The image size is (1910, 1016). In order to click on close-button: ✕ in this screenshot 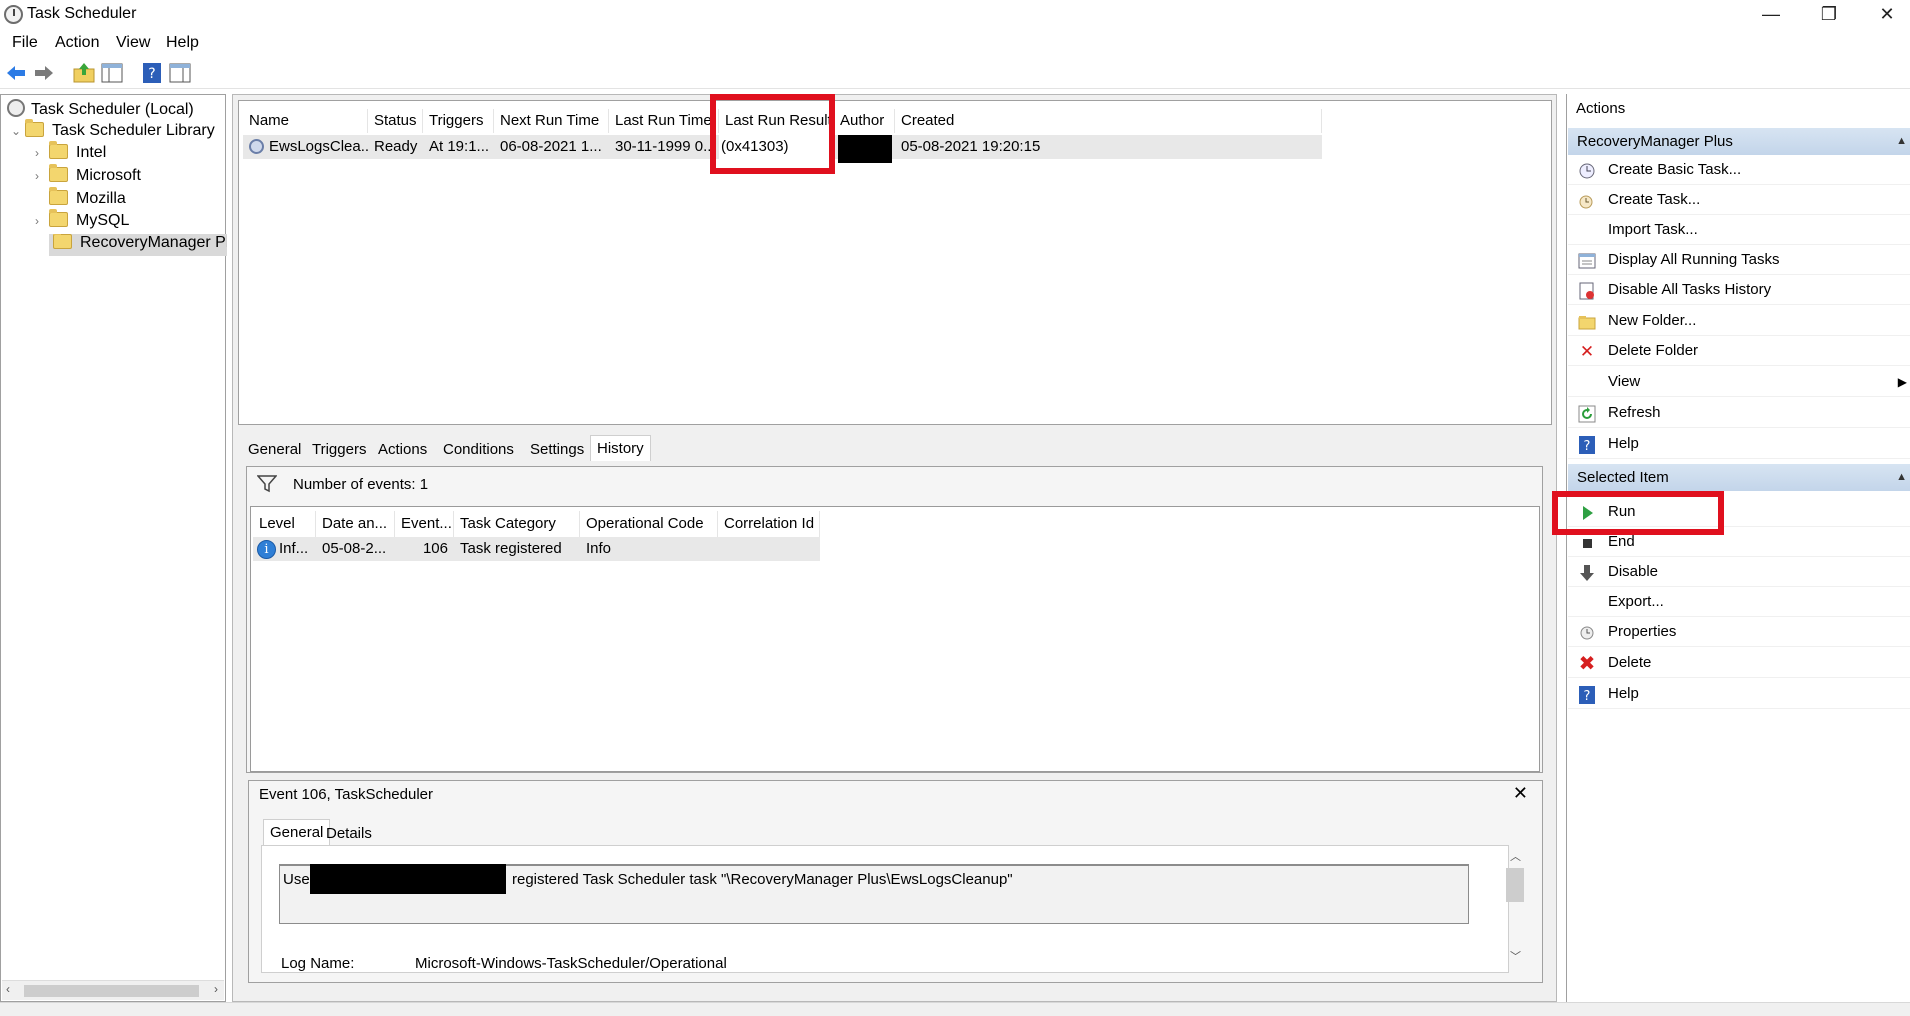, I will do `click(1884, 15)`.